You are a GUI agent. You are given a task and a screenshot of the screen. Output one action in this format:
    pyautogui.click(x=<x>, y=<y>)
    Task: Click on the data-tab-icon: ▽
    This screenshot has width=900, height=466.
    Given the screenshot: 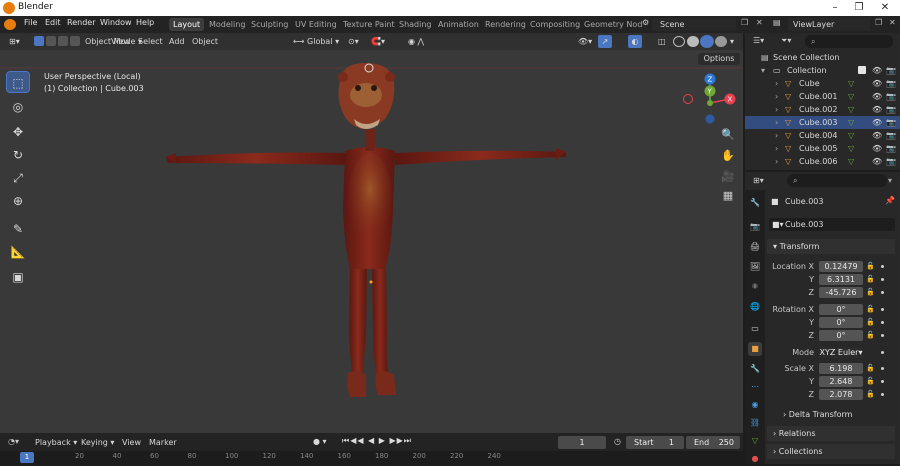 What is the action you would take?
    pyautogui.click(x=755, y=441)
    